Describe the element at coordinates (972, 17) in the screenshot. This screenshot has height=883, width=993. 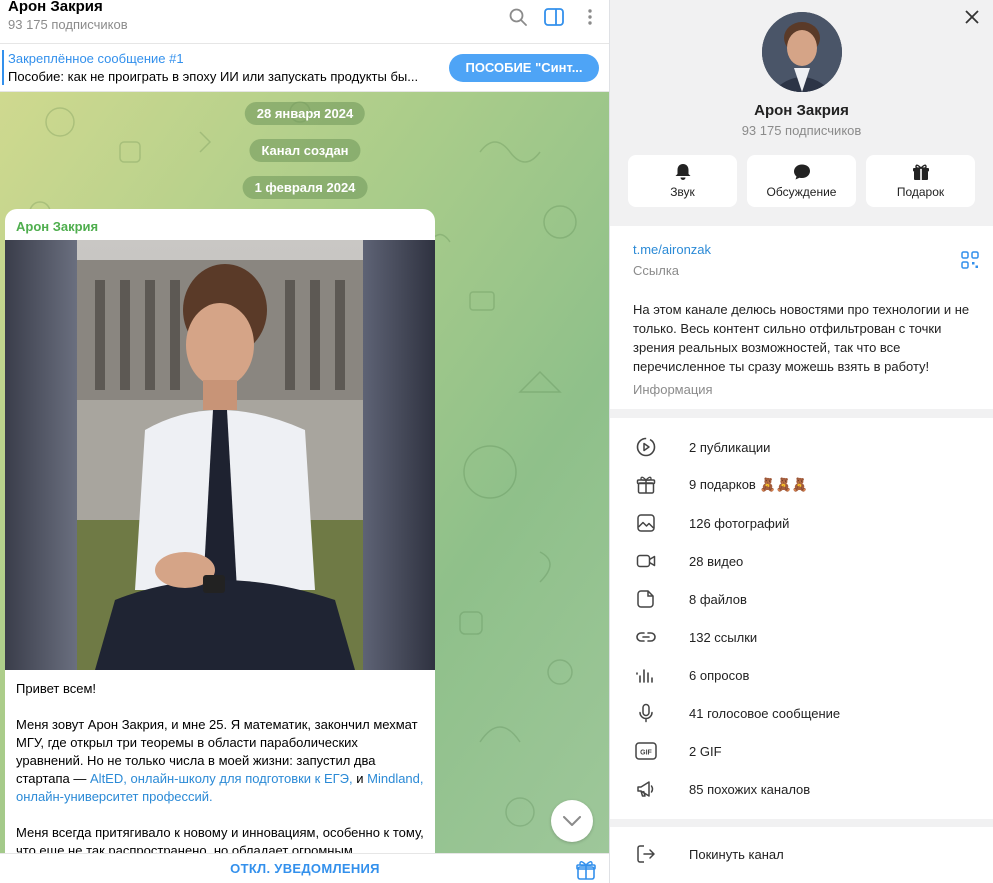
I see `close-icon` at that location.